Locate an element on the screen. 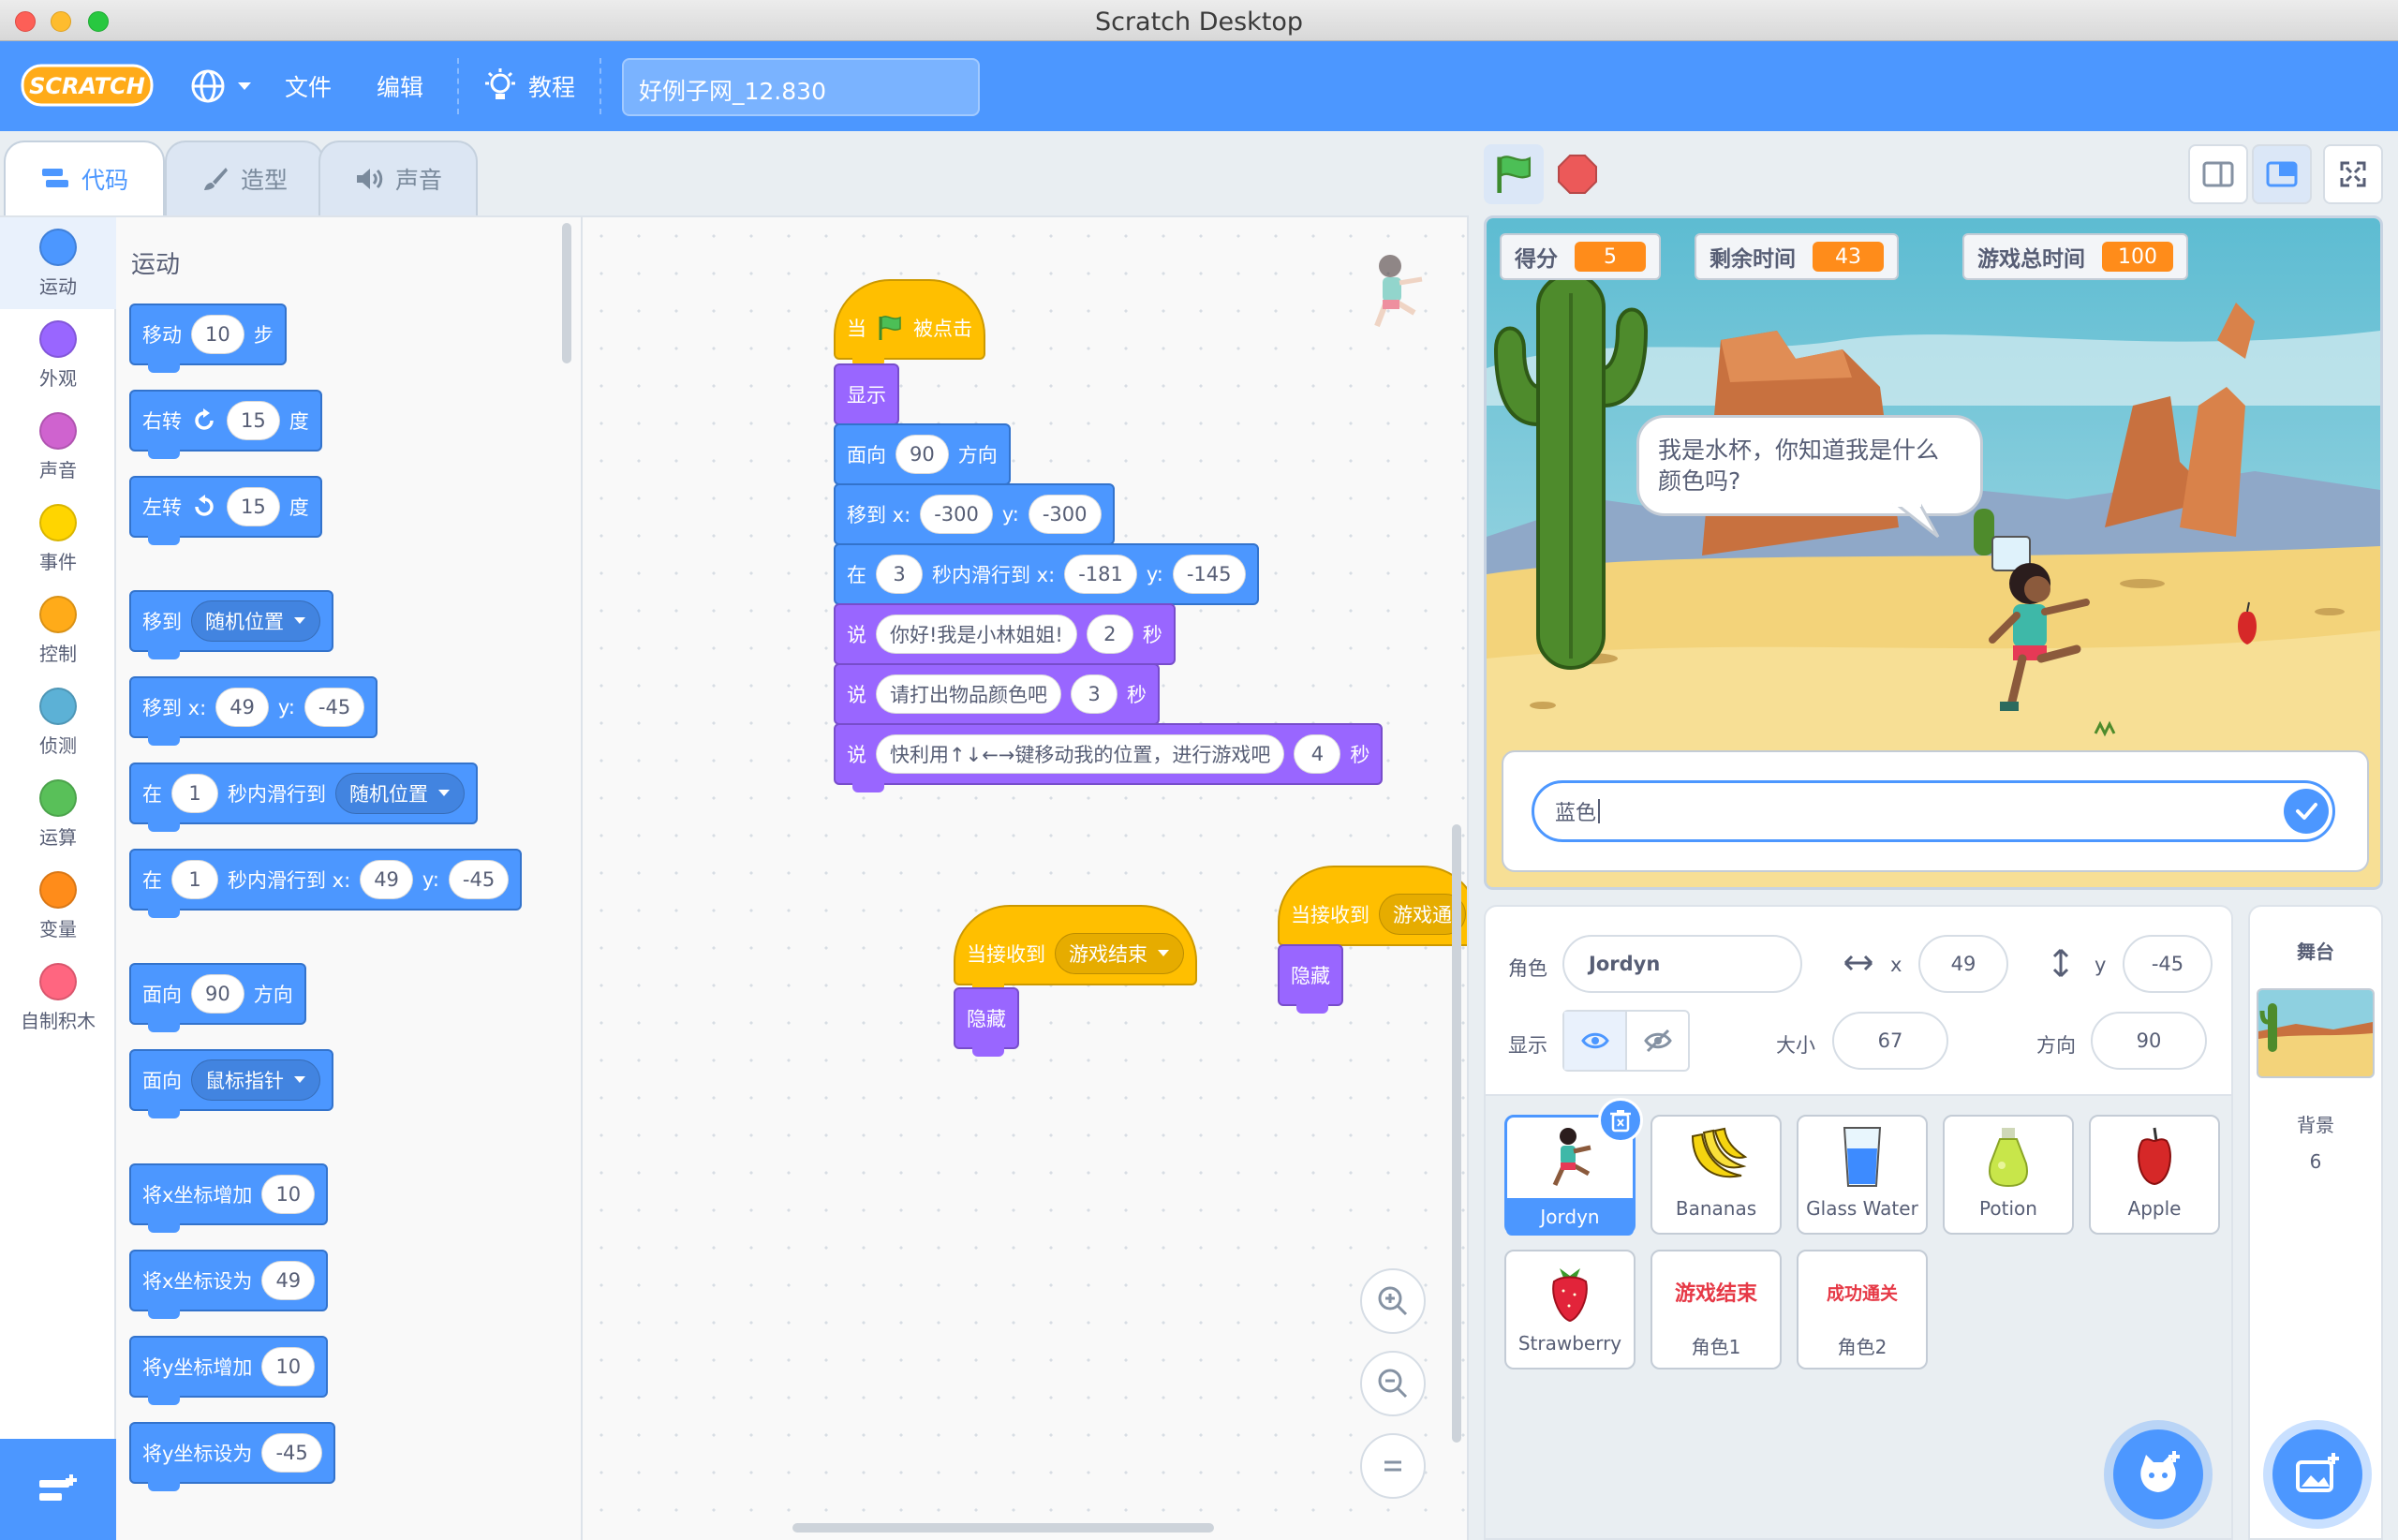 The width and height of the screenshot is (2398, 1540). block-when-flag-clicked: 当 被点击 is located at coordinates (909, 323).